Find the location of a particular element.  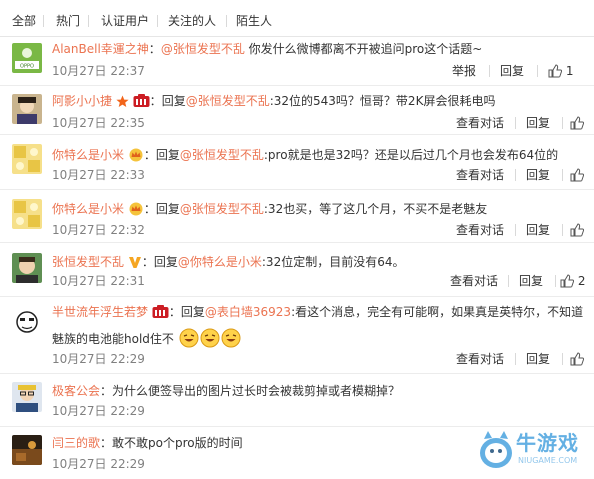

like-count: 2 is located at coordinates (581, 281).